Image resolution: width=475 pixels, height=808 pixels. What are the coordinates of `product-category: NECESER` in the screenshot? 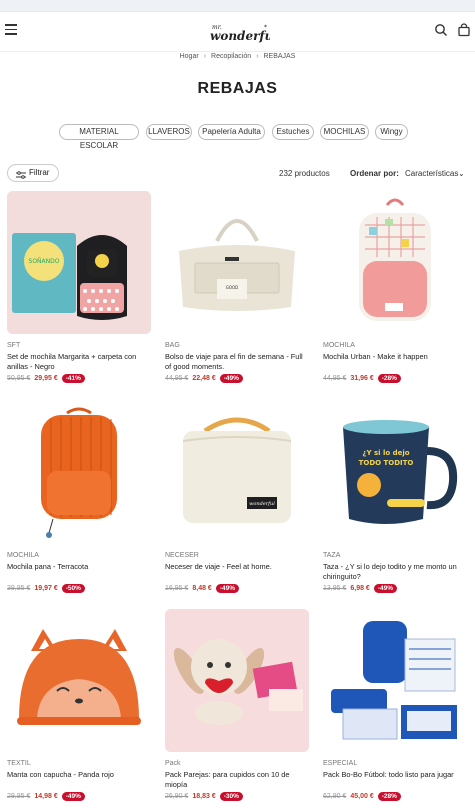 It's located at (182, 555).